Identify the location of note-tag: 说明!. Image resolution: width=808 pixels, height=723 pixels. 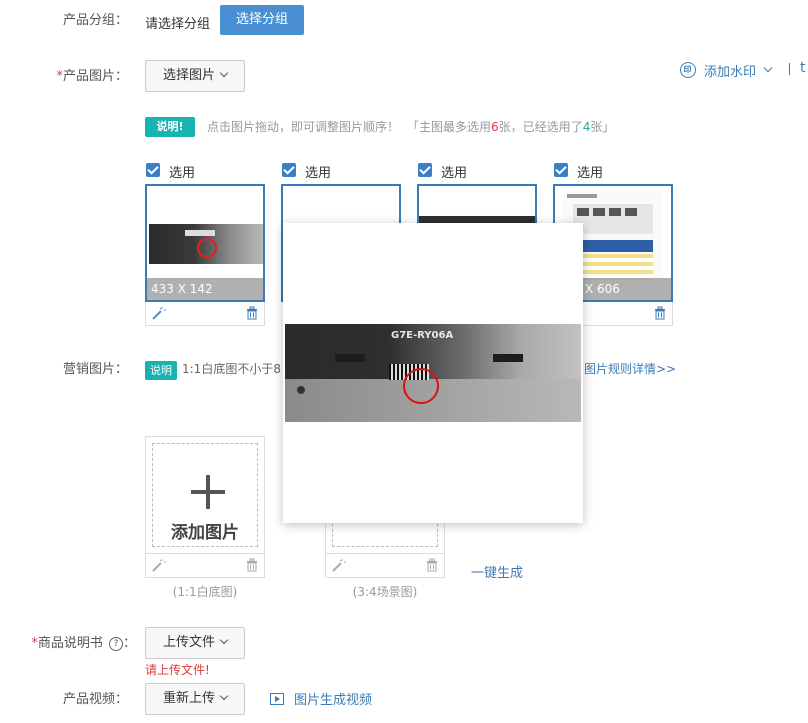
(170, 127).